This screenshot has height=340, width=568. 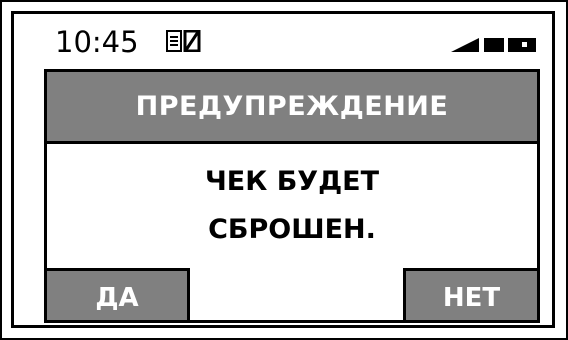 I want to click on battery-icon, so click(x=510, y=45).